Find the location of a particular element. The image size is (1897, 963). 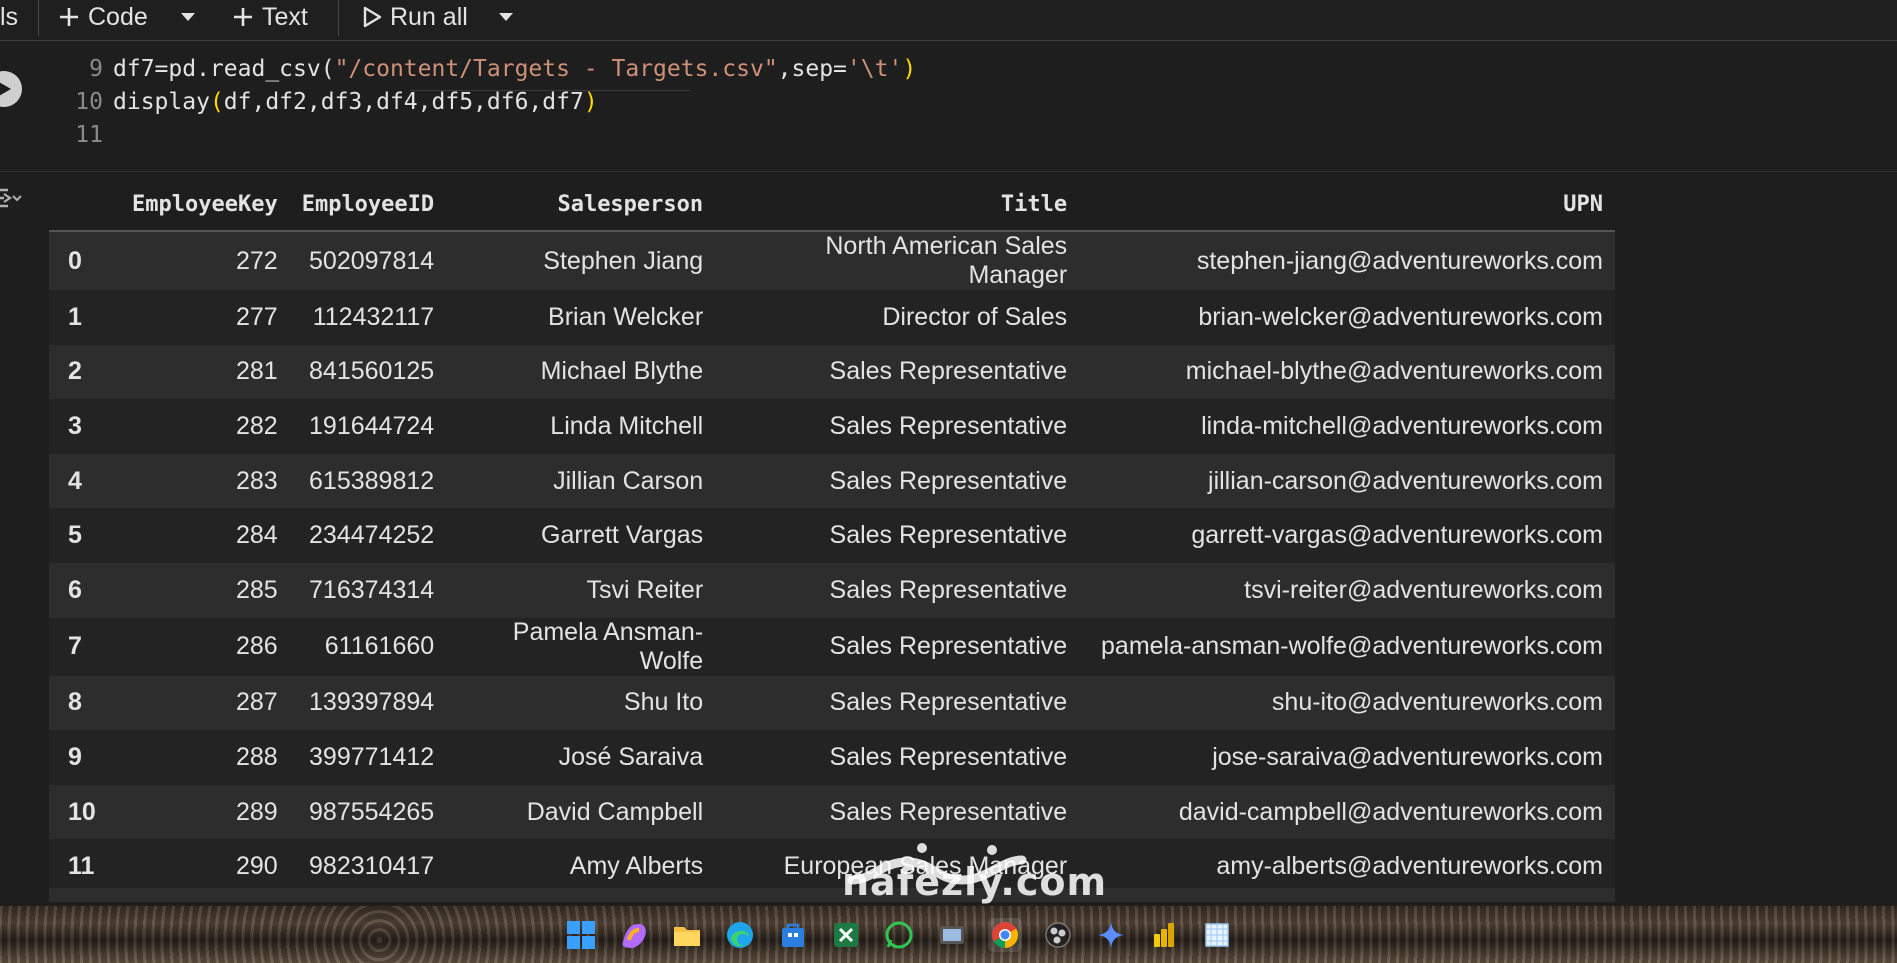

code-paren: ( is located at coordinates (216, 102).